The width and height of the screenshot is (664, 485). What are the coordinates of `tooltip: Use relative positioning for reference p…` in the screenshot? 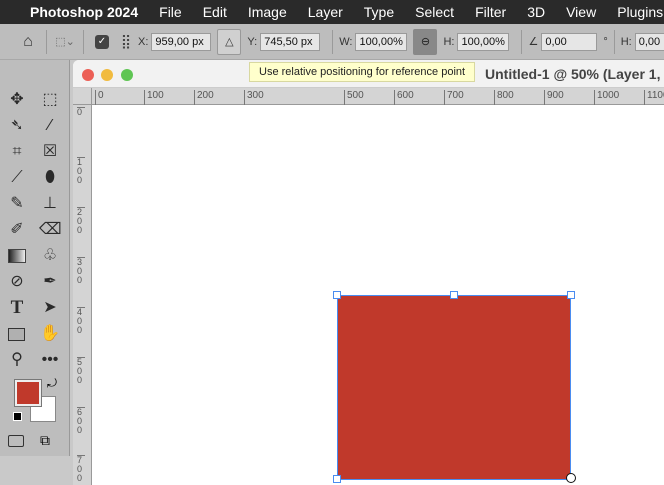 It's located at (362, 72).